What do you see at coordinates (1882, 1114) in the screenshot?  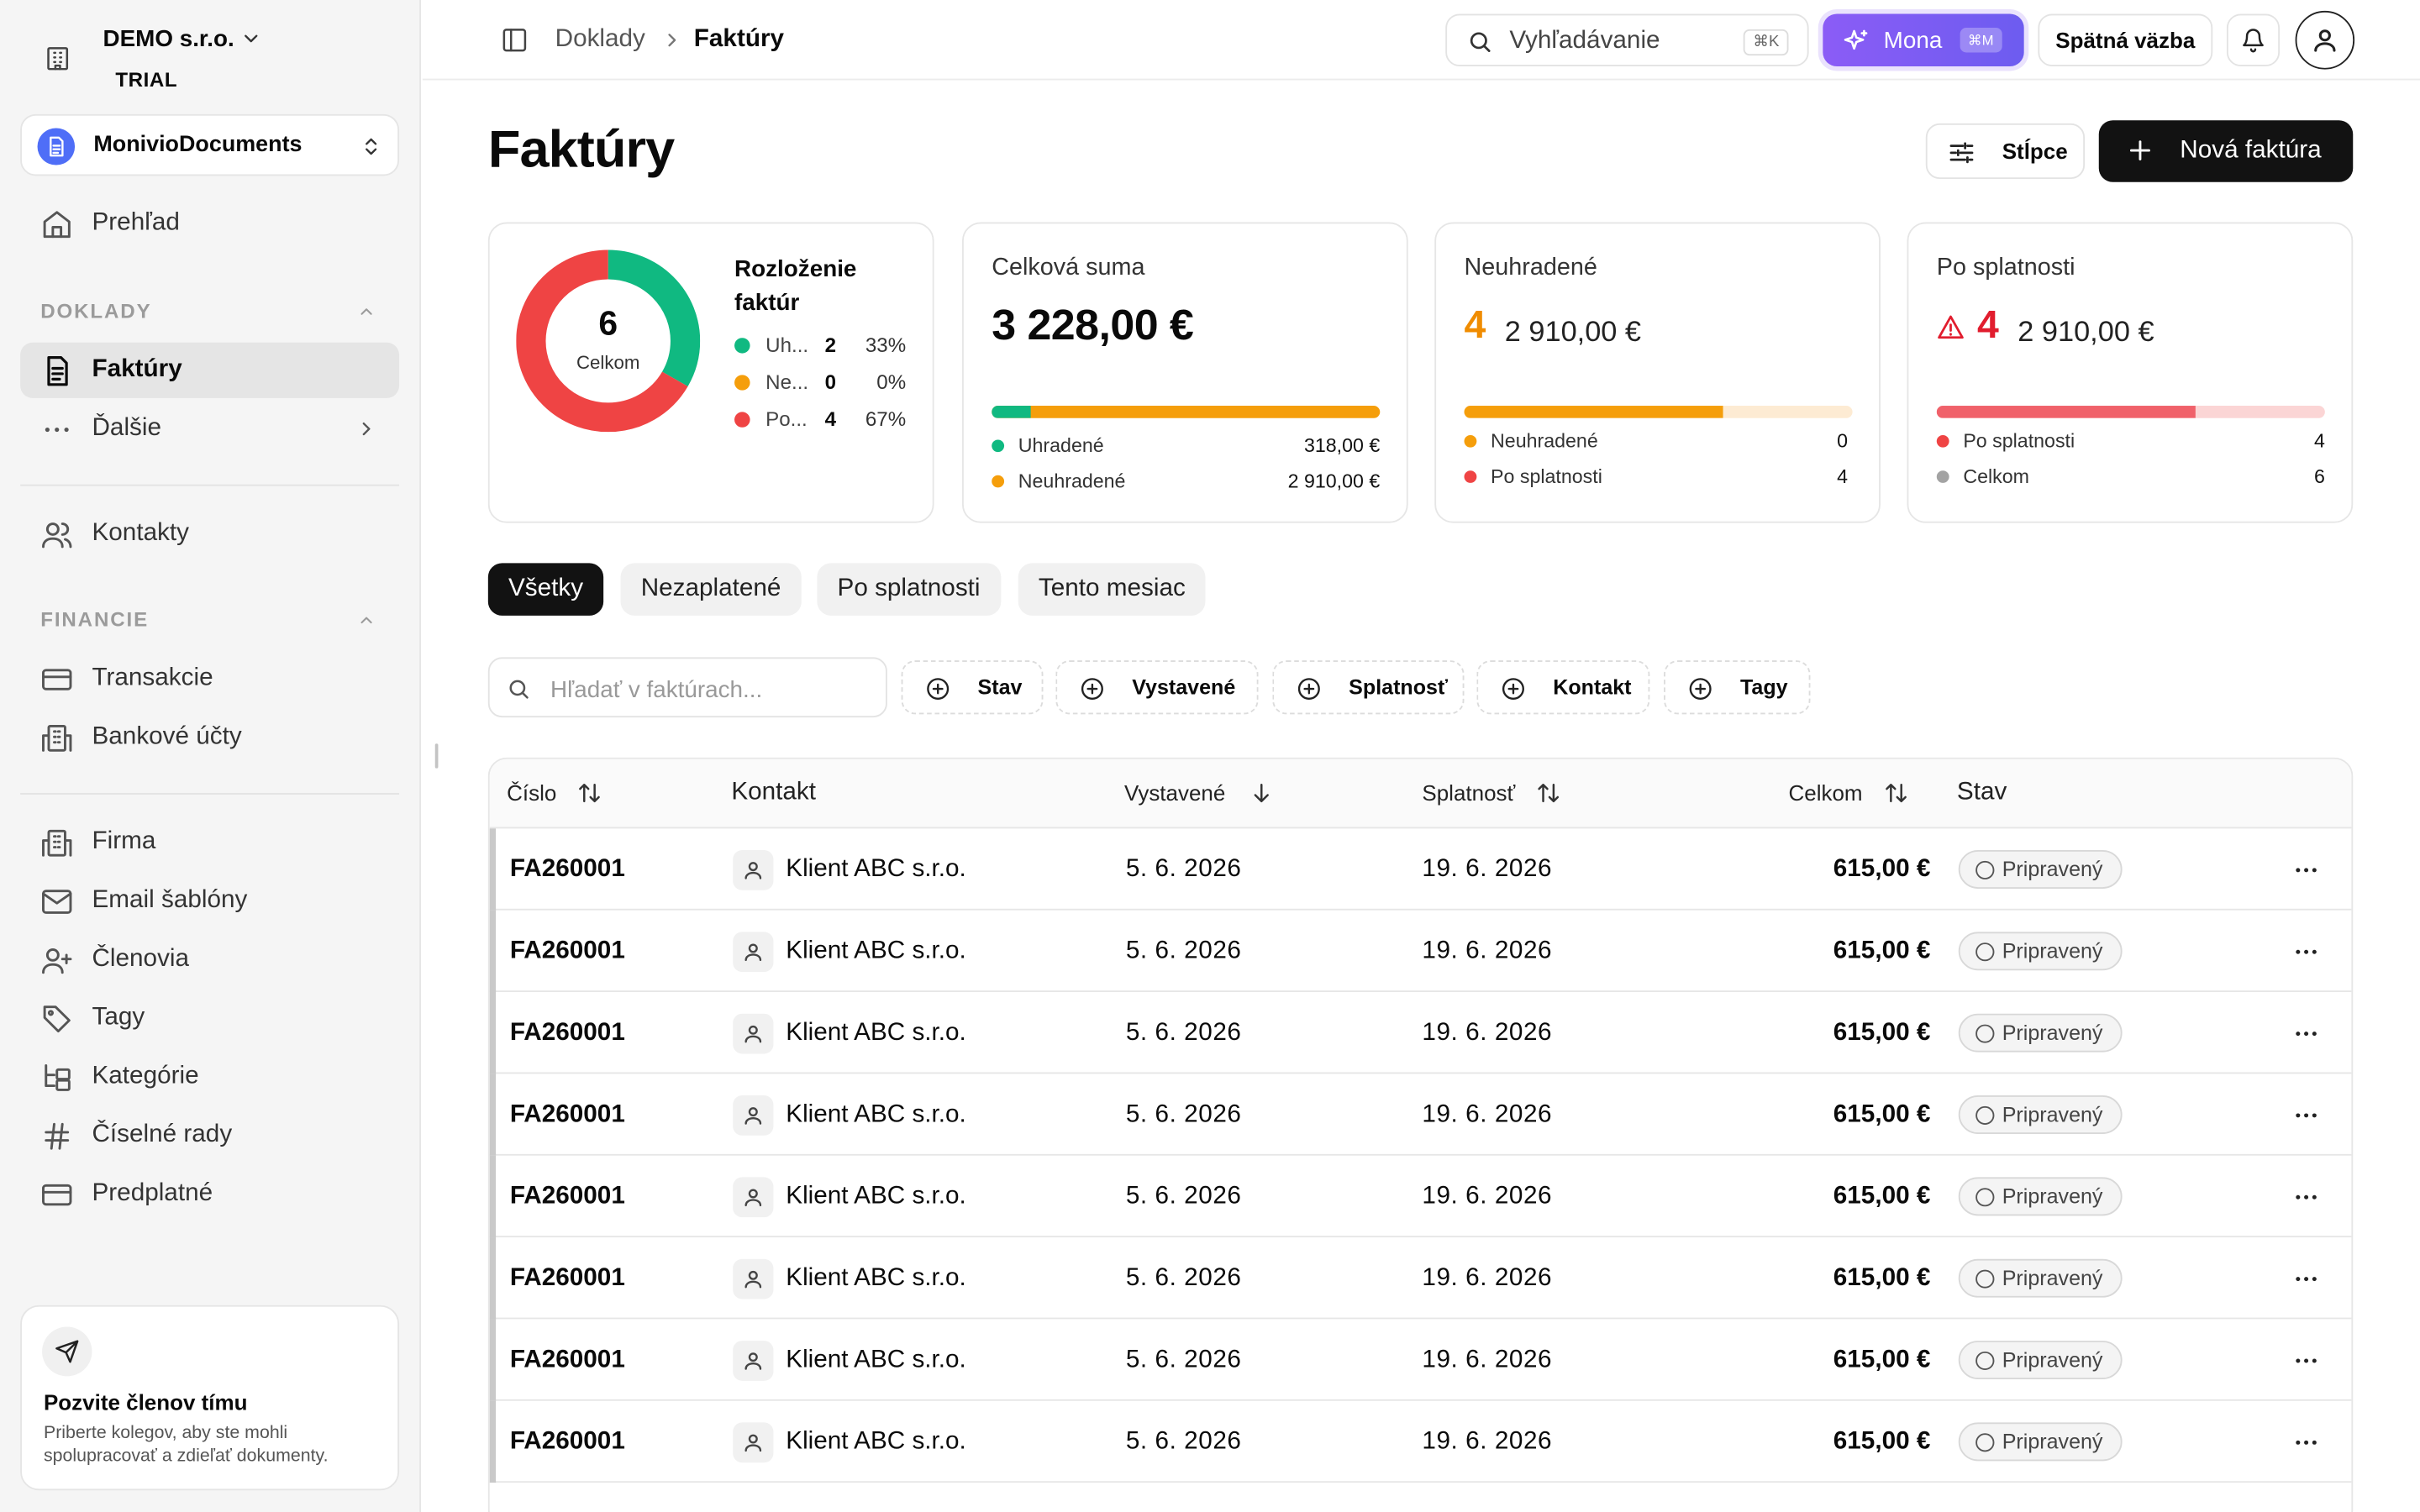 I see `invoice-total: 615,00 €` at bounding box center [1882, 1114].